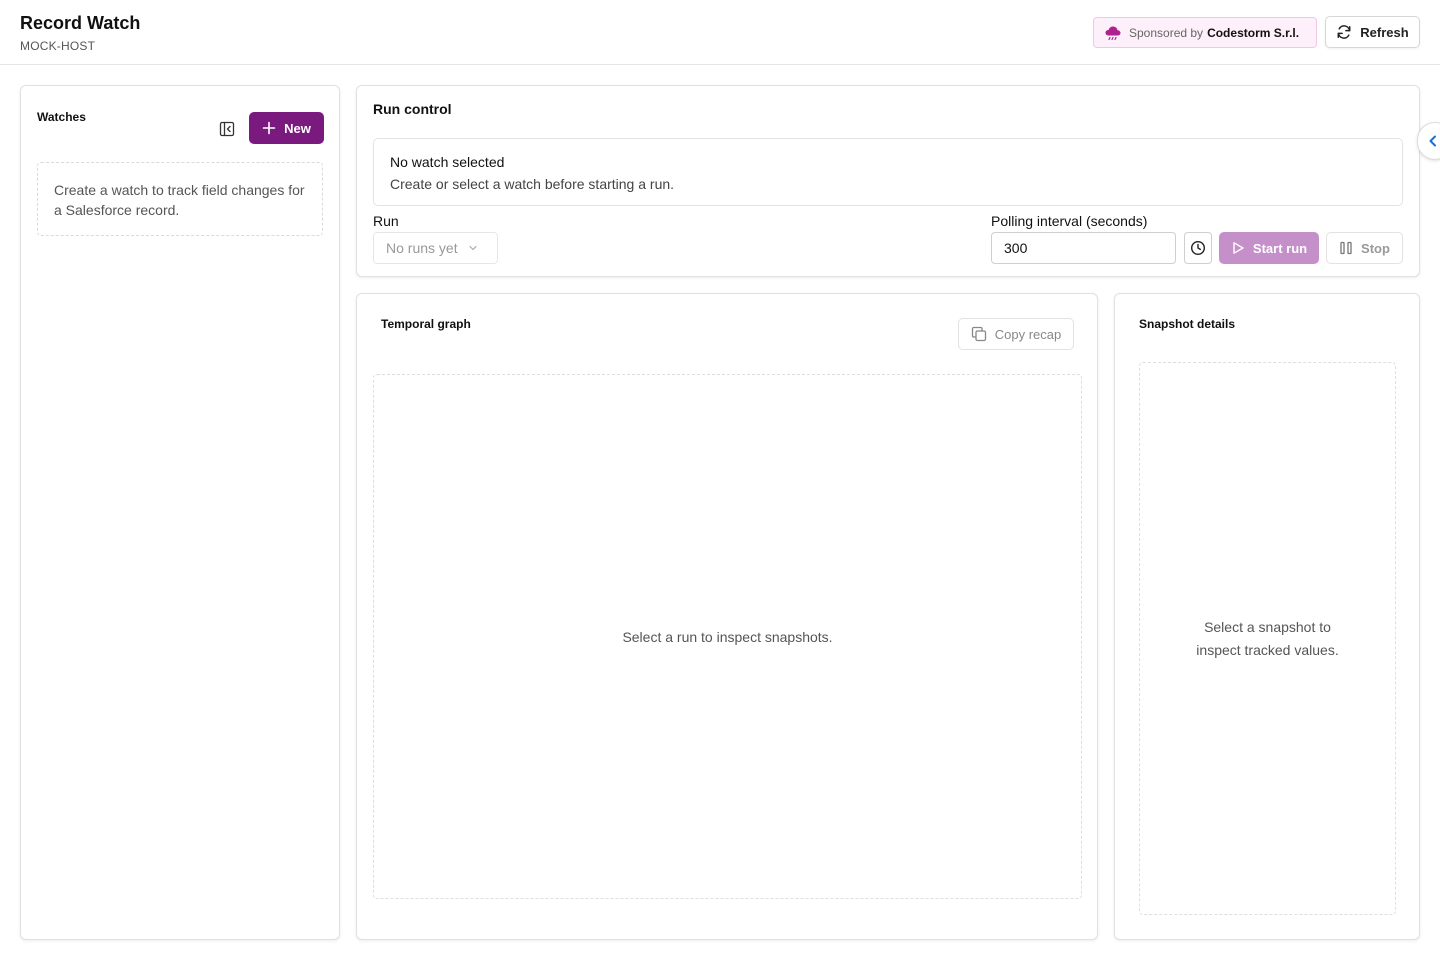 This screenshot has width=1440, height=960. I want to click on run-select: No runs yet, so click(435, 248).